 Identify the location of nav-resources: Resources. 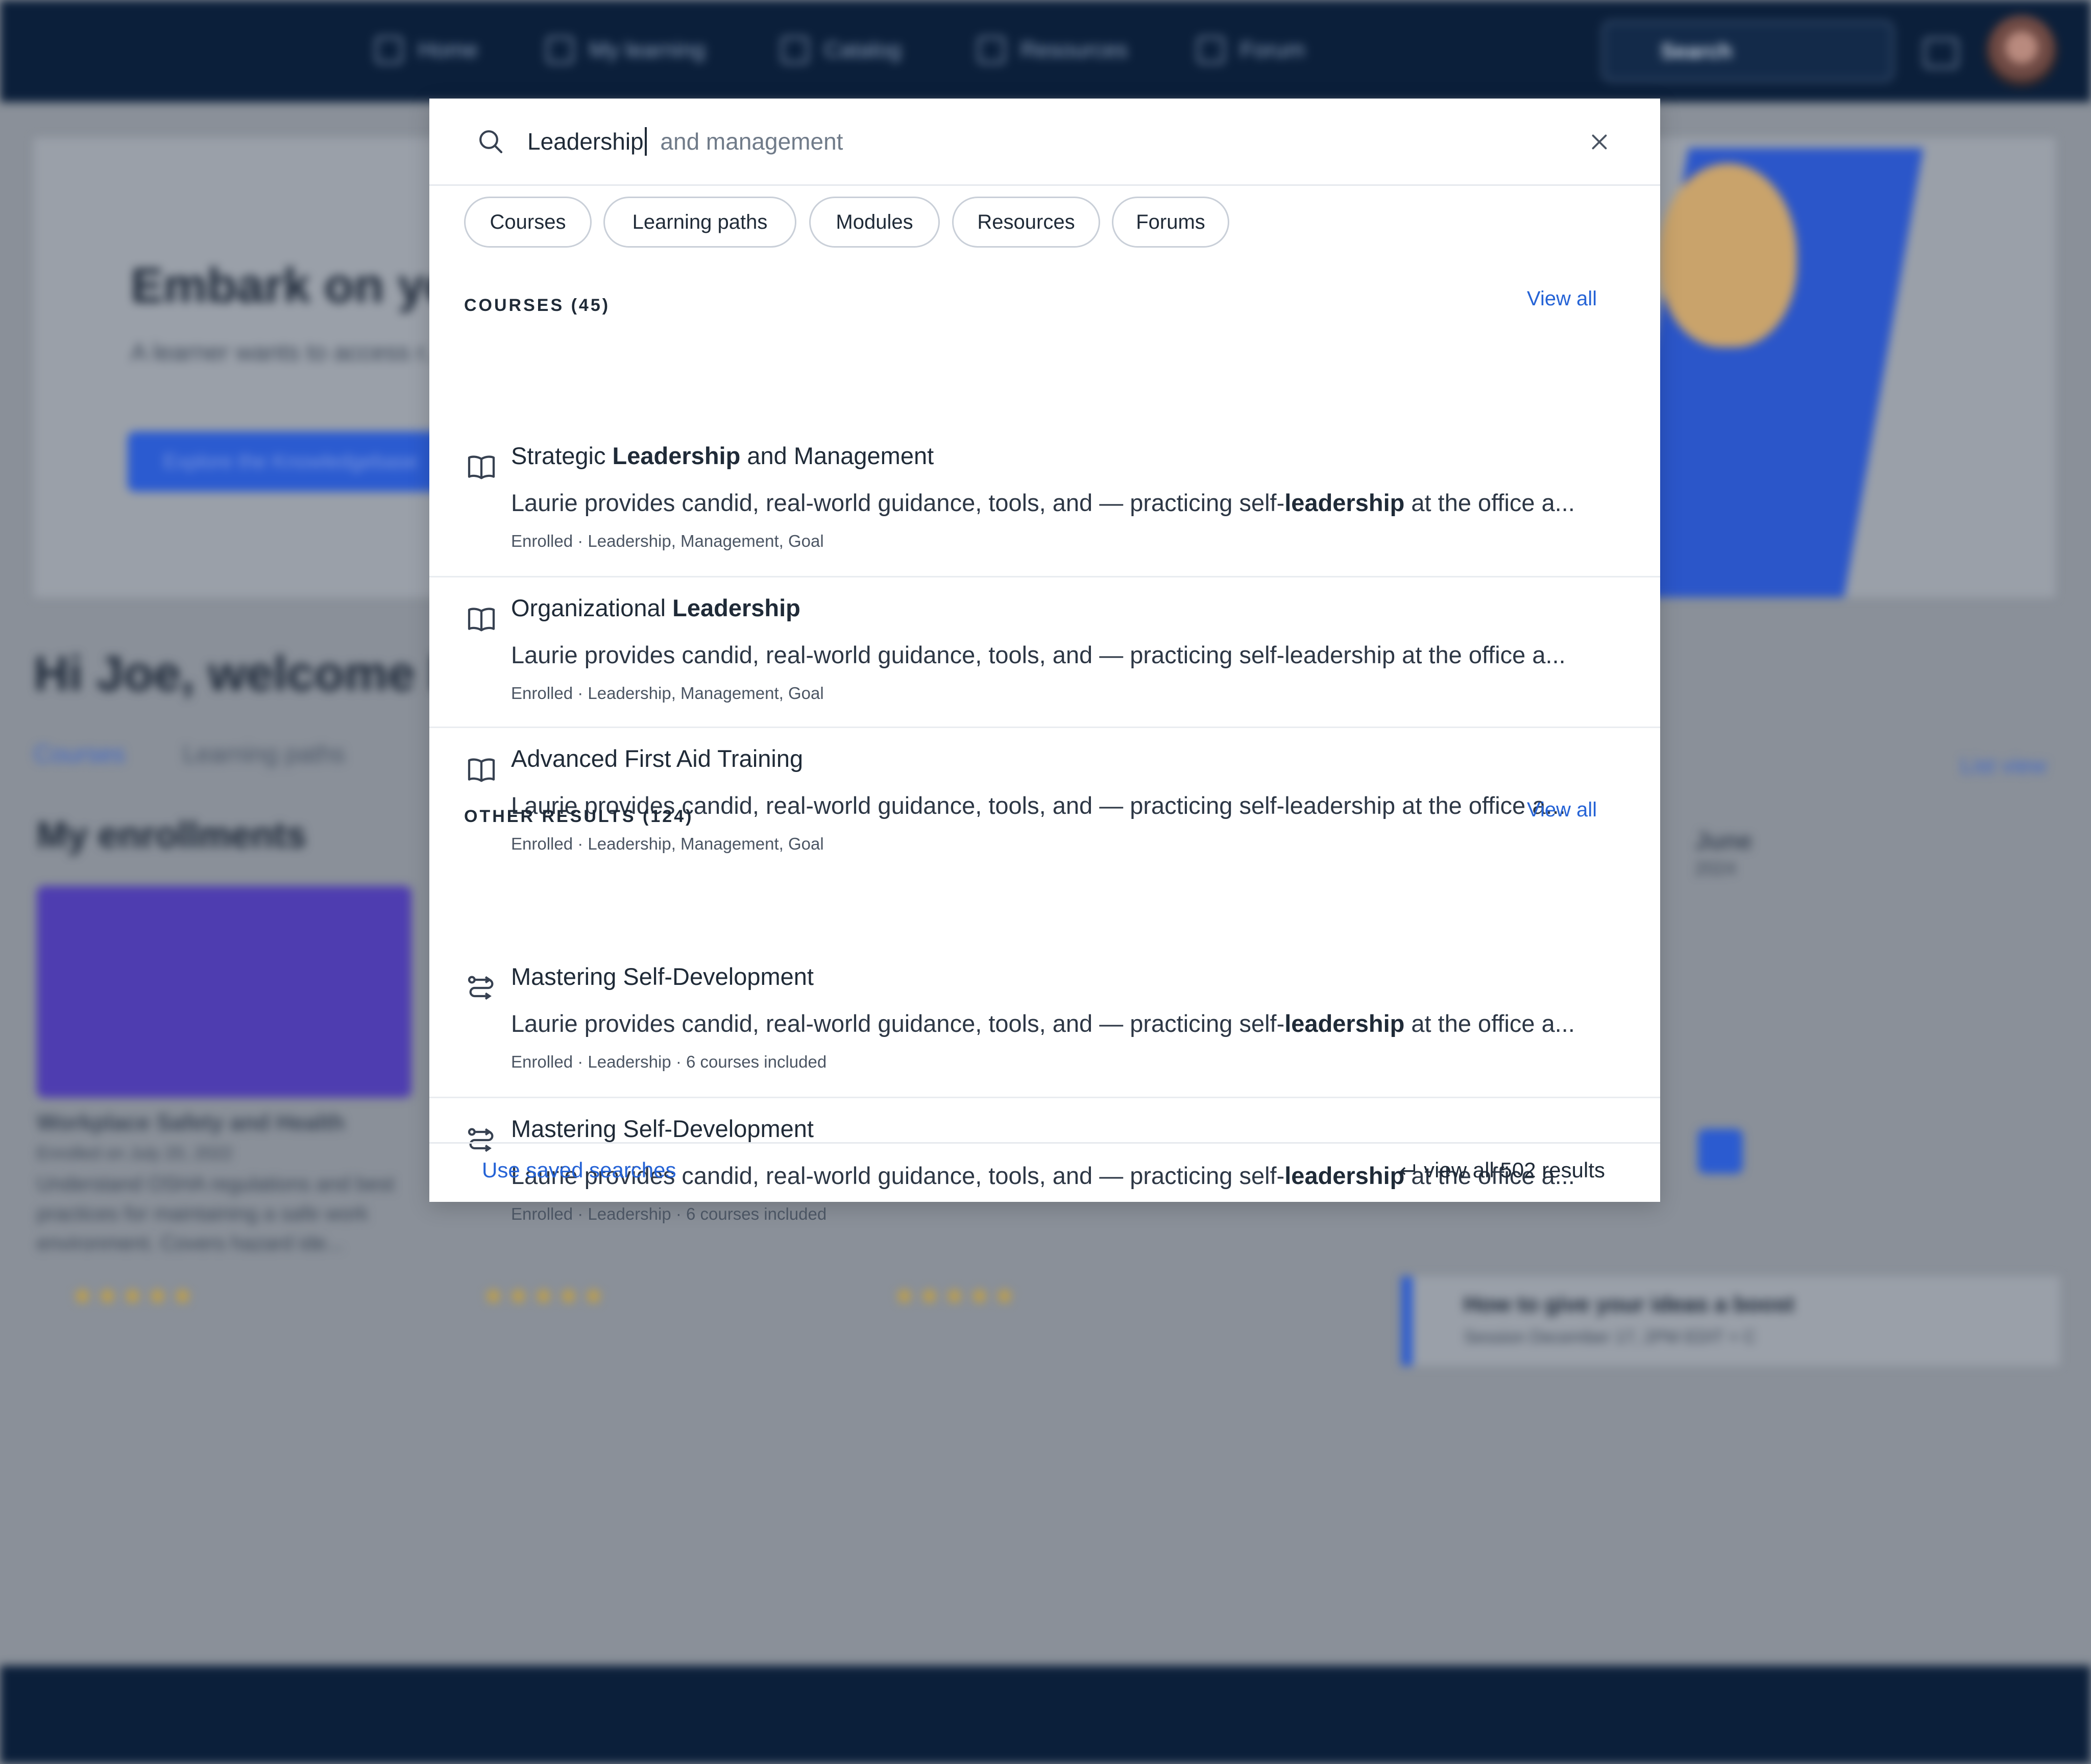
(1053, 50).